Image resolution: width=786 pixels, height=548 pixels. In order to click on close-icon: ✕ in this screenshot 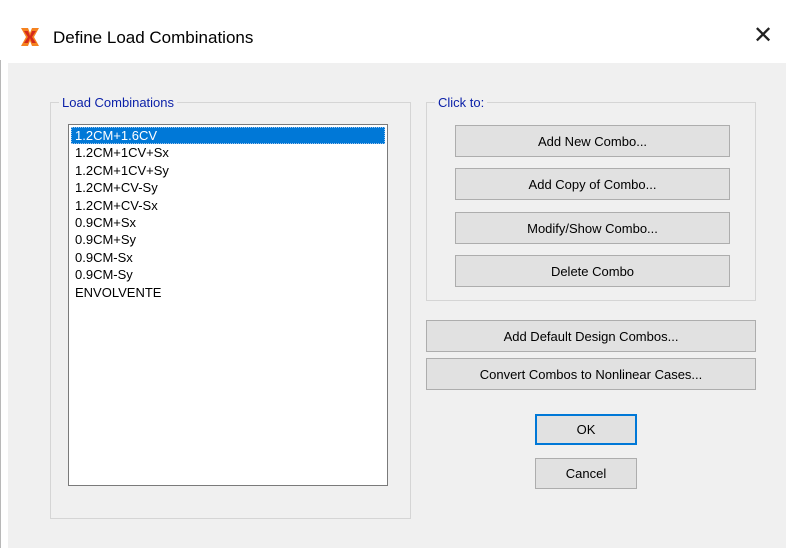, I will do `click(763, 35)`.